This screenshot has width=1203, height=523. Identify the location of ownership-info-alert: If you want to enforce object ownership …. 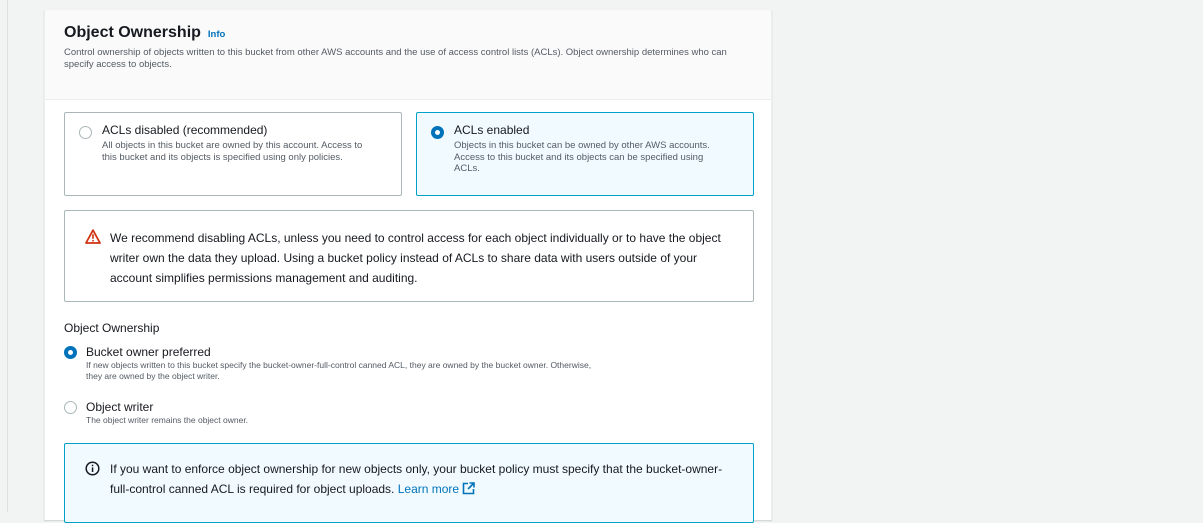
(409, 483).